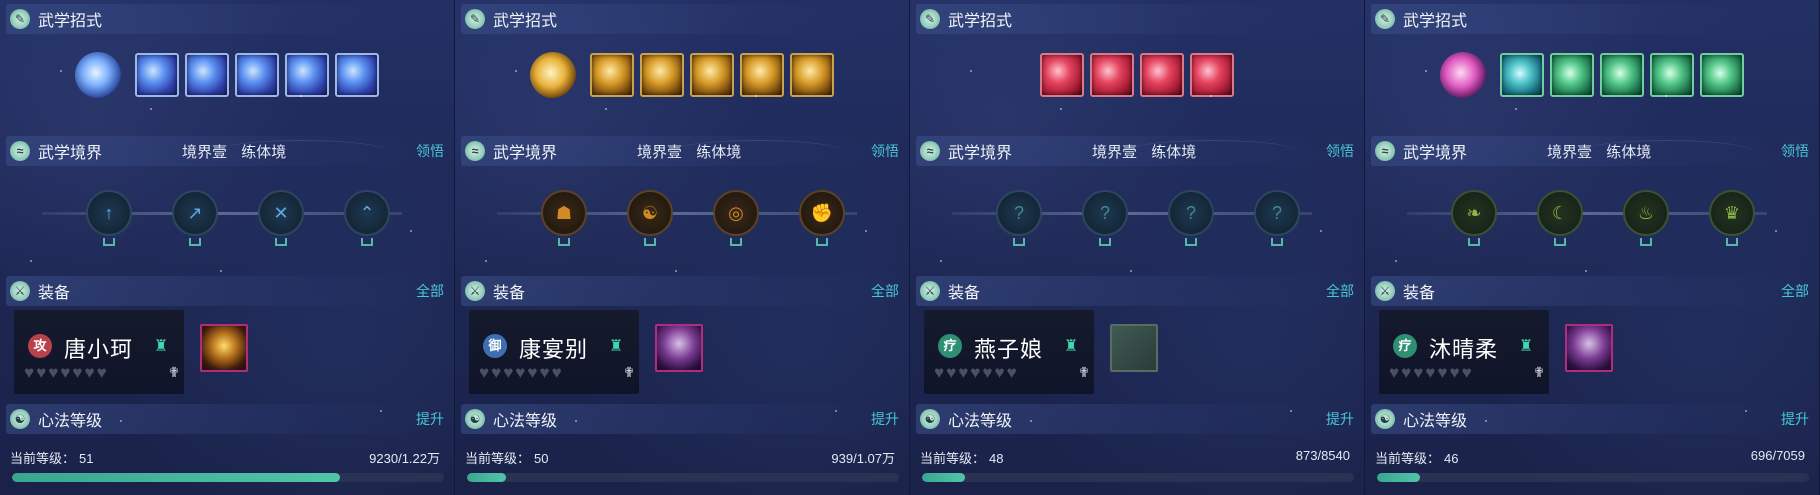 This screenshot has width=1820, height=495. I want to click on realm-node-4: ✊, so click(822, 218).